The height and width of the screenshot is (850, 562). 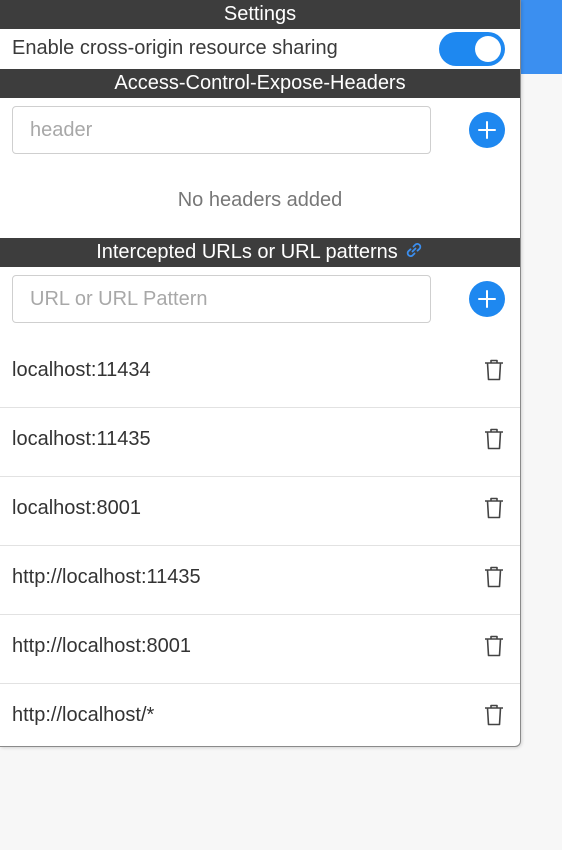 What do you see at coordinates (81, 370) in the screenshot?
I see `url-text: localhost:11434` at bounding box center [81, 370].